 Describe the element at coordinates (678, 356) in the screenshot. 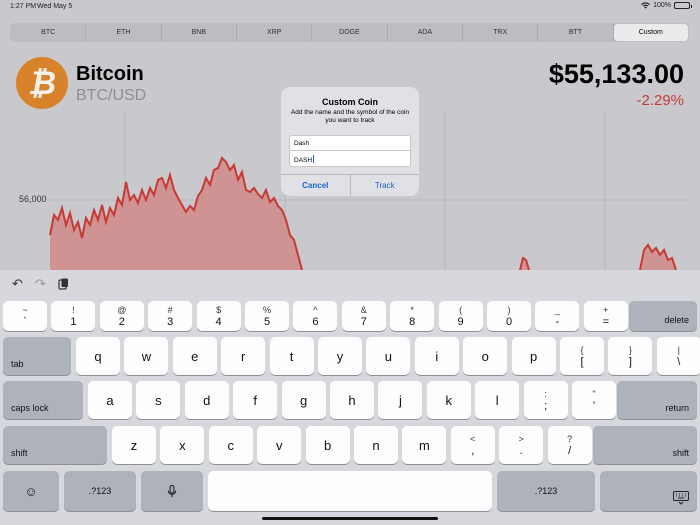

I see `key-bracket-2: | \` at that location.